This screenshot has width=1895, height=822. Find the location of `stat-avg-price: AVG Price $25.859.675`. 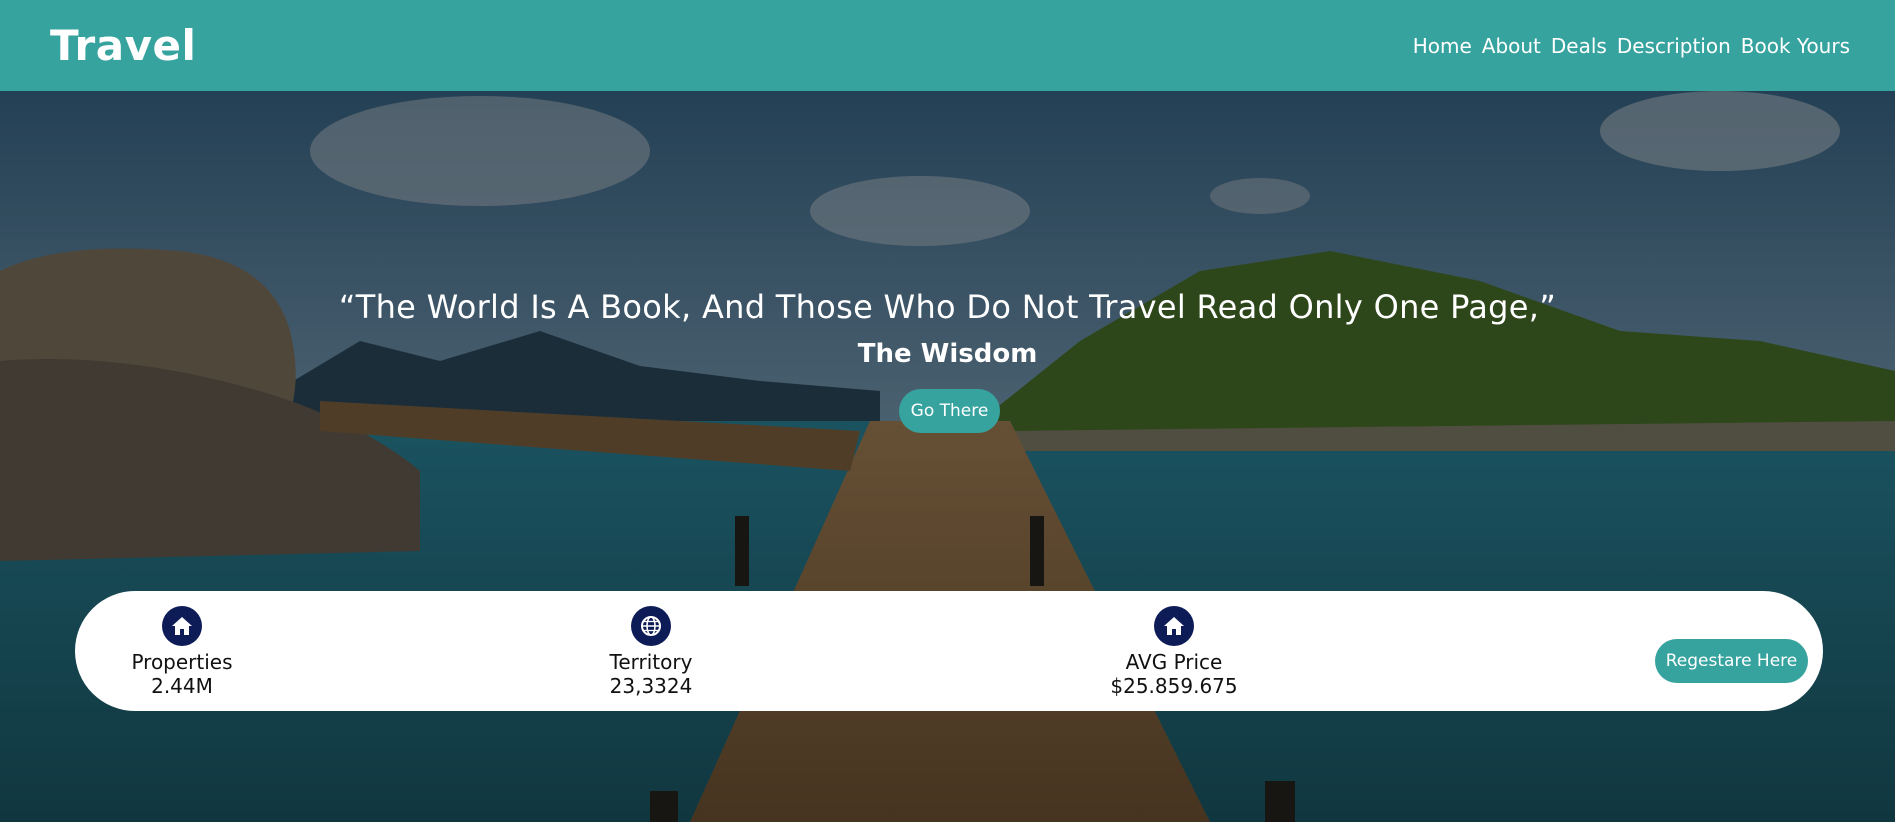

stat-avg-price: AVG Price $25.859.675 is located at coordinates (1174, 652).